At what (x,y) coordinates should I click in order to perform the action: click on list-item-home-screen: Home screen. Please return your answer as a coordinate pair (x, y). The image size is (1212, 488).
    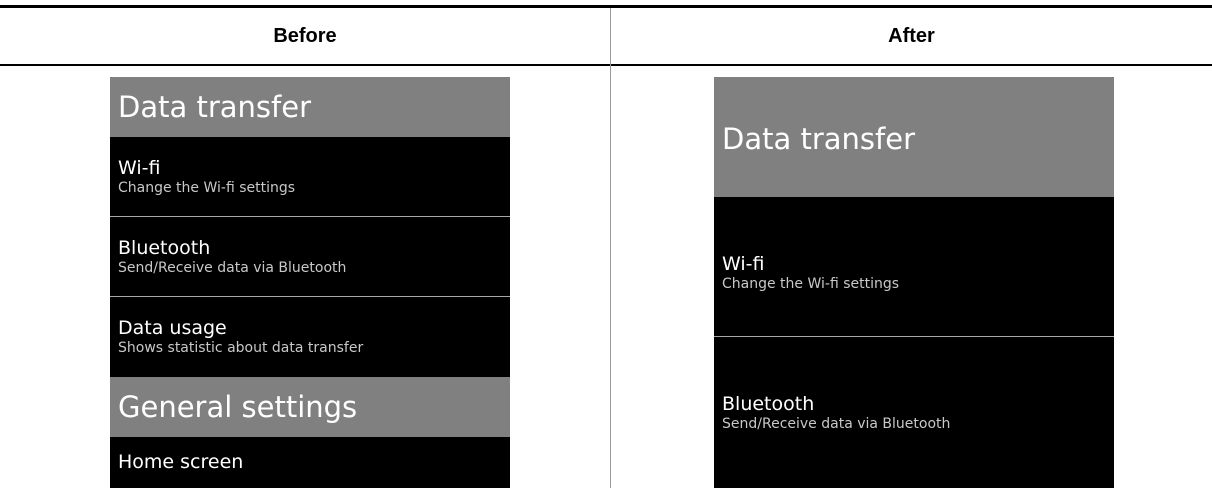
    Looking at the image, I should click on (310, 462).